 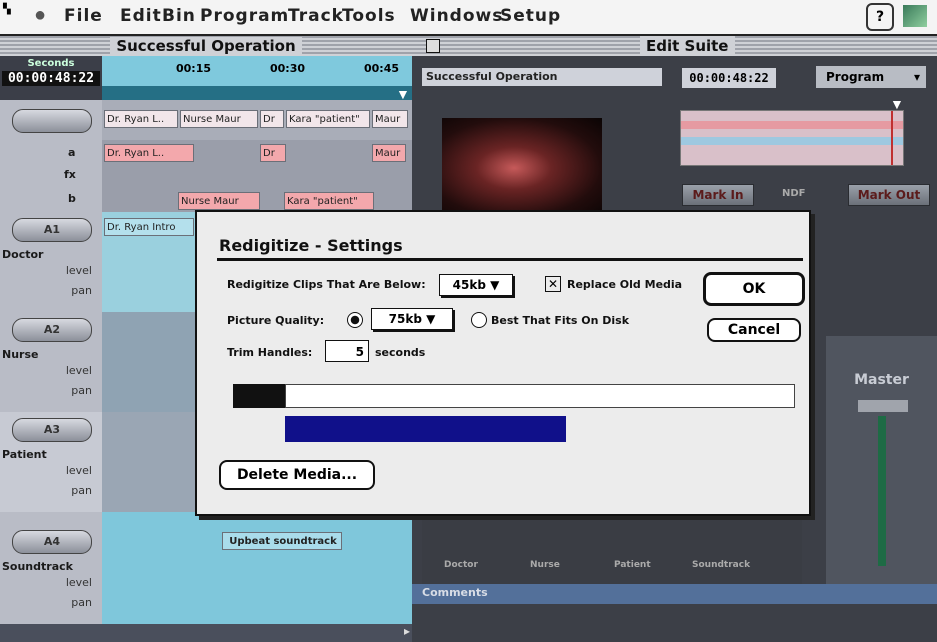 I want to click on master-mixer: Master, so click(x=881, y=464).